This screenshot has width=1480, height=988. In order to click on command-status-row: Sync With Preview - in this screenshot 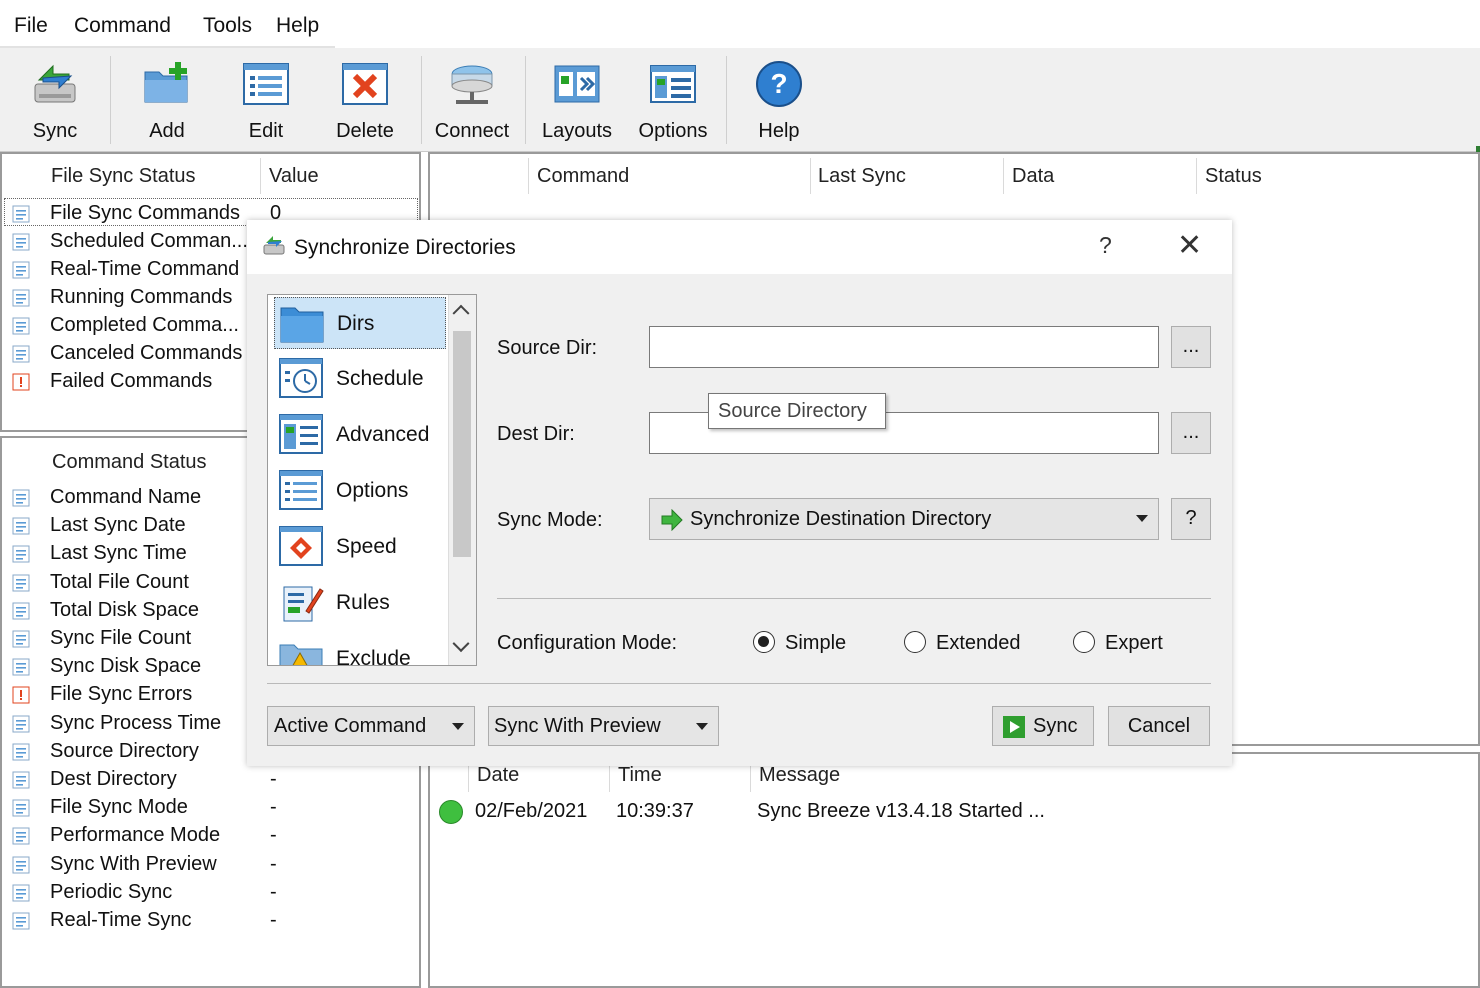, I will do `click(212, 865)`.